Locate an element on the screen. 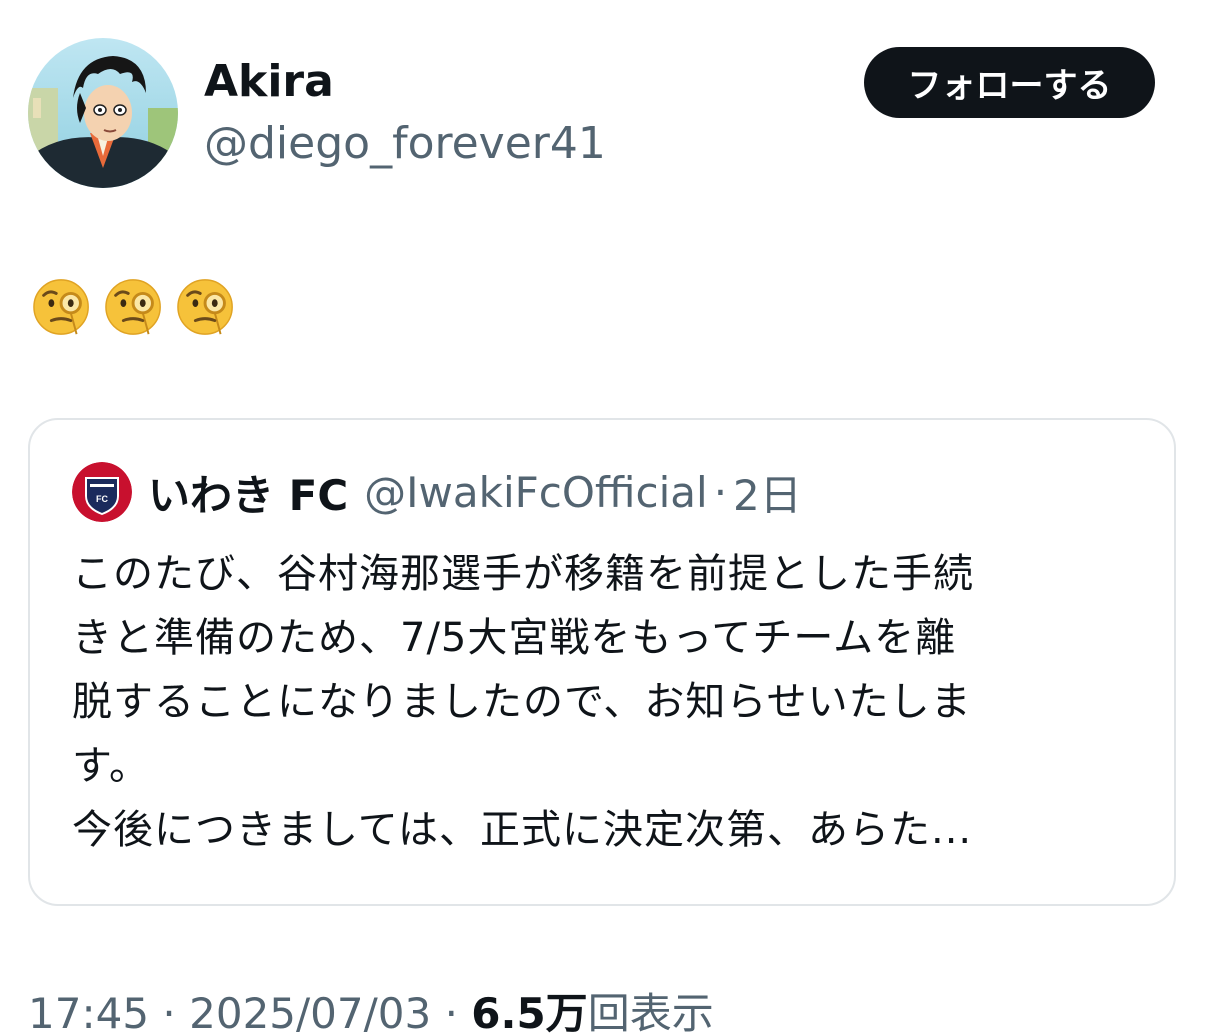  quoted-author-handle: @IwakiFcOfficial is located at coordinates (536, 492).